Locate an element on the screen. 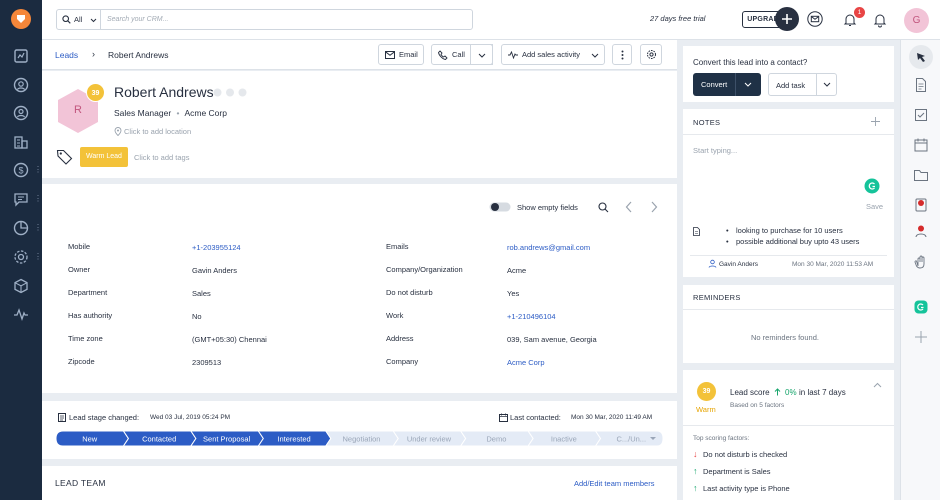  show-empty-toggle is located at coordinates (500, 207).